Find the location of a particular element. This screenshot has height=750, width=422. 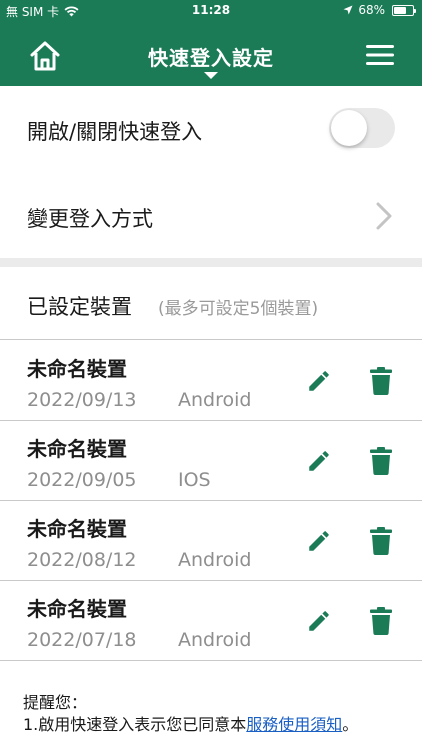

location-arrow-icon is located at coordinates (348, 10).